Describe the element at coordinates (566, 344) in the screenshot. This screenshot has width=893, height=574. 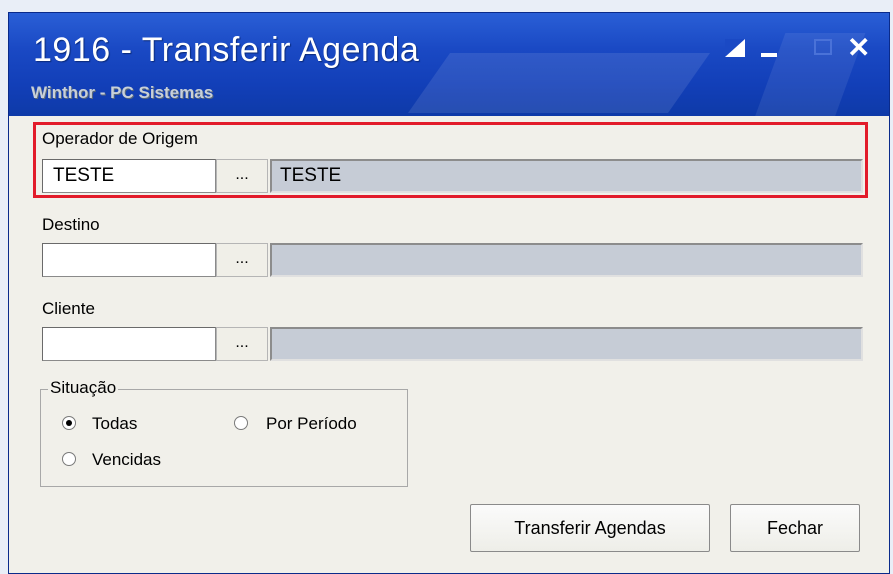
I see `cliente-description-field` at that location.